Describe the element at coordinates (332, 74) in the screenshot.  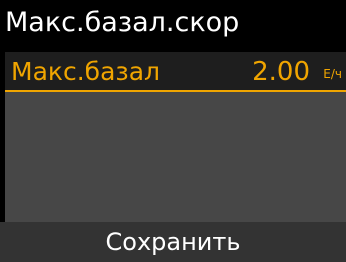
I see `setting-unit: Е/ч` at that location.